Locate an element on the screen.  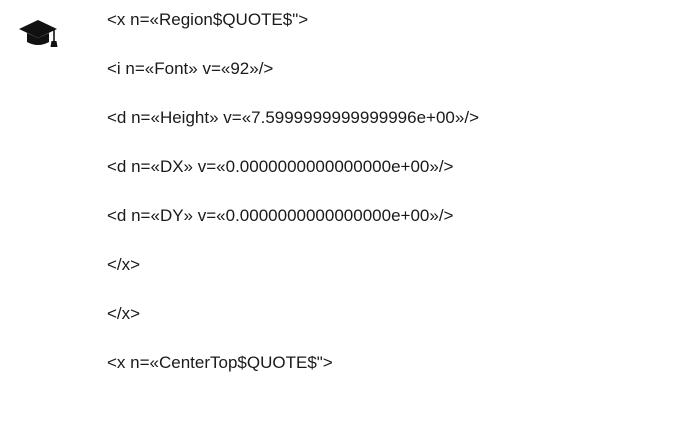
code-line: <x n=«Region$QUOTE$"> is located at coordinates (208, 19).